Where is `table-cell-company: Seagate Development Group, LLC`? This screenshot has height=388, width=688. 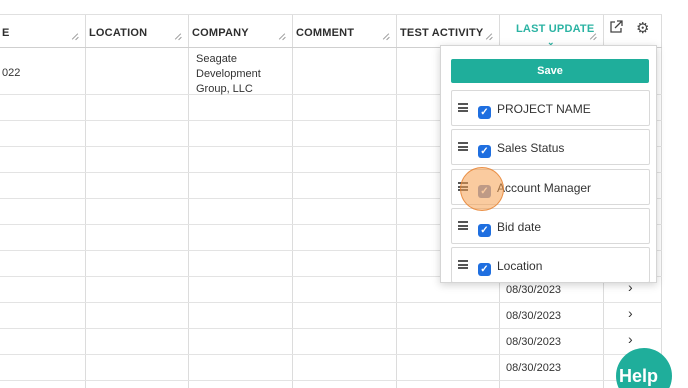 table-cell-company: Seagate Development Group, LLC is located at coordinates (228, 74).